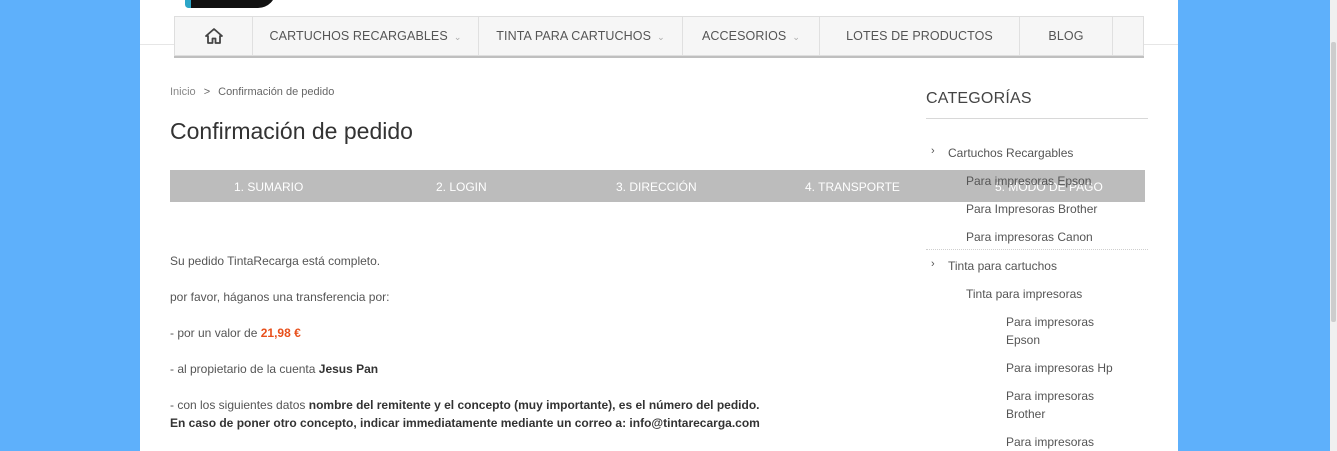 The image size is (1337, 451). Describe the element at coordinates (230, 4) in the screenshot. I see `site-logo` at that location.